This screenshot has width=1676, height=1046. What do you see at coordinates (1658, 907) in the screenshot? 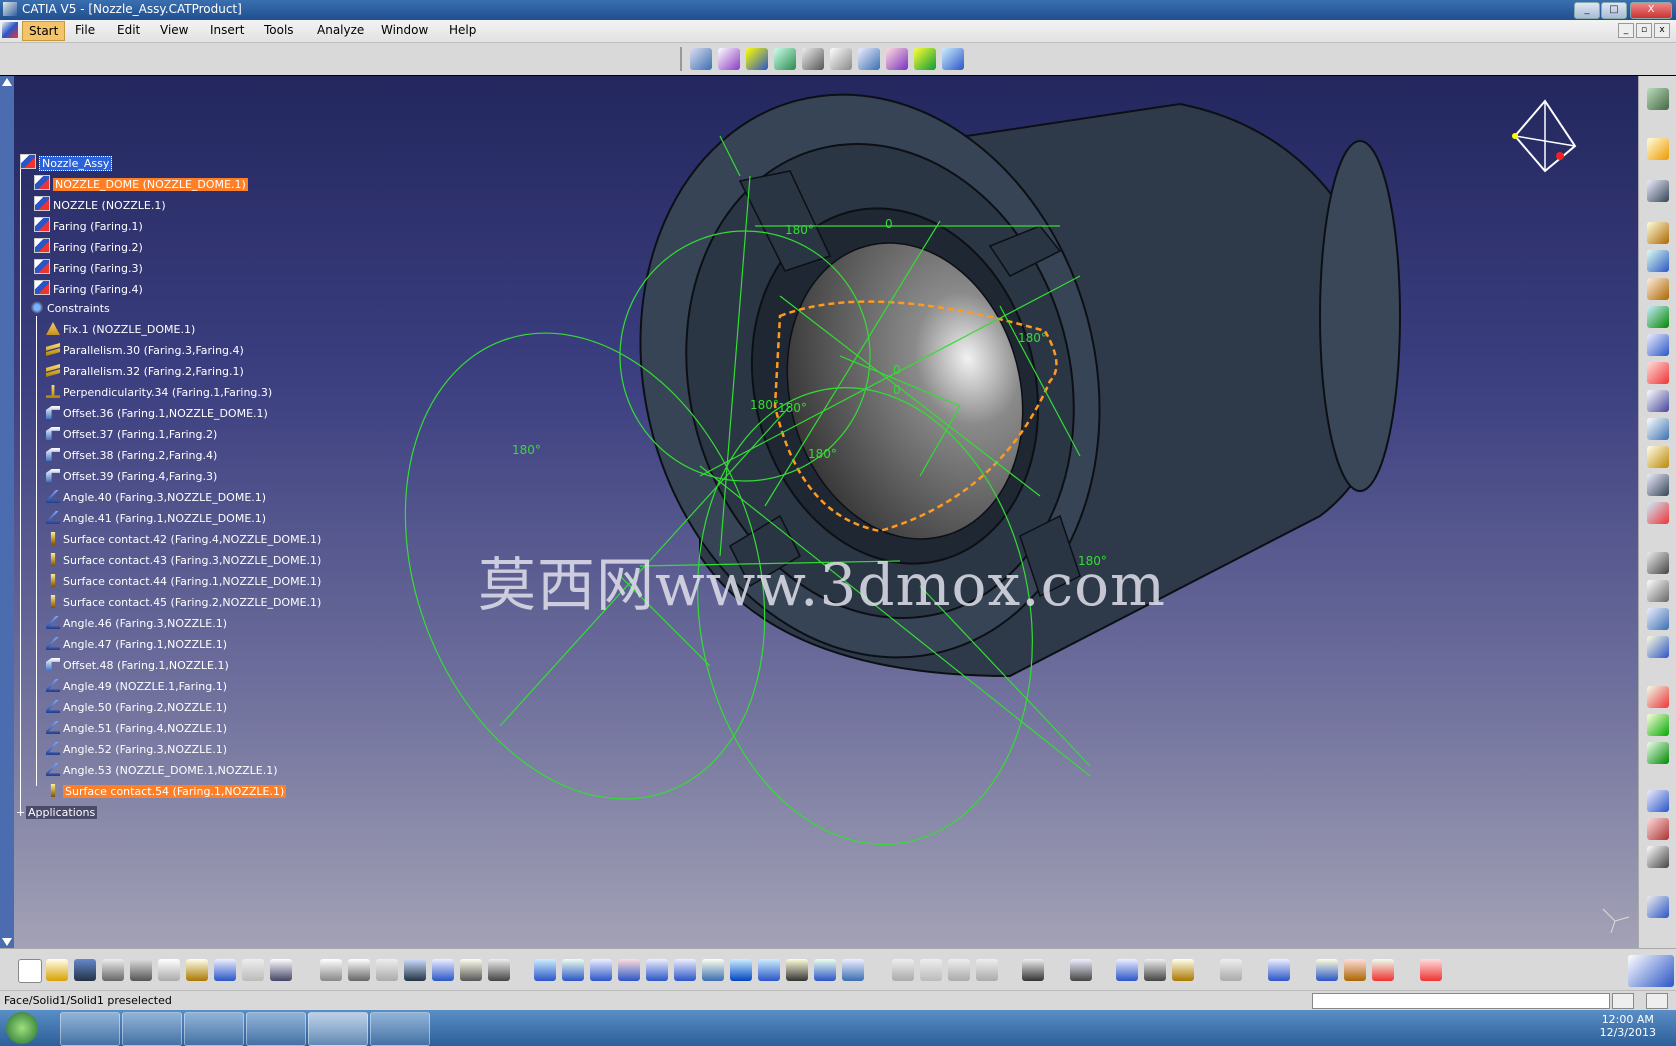
I see `axis-system-icon` at bounding box center [1658, 907].